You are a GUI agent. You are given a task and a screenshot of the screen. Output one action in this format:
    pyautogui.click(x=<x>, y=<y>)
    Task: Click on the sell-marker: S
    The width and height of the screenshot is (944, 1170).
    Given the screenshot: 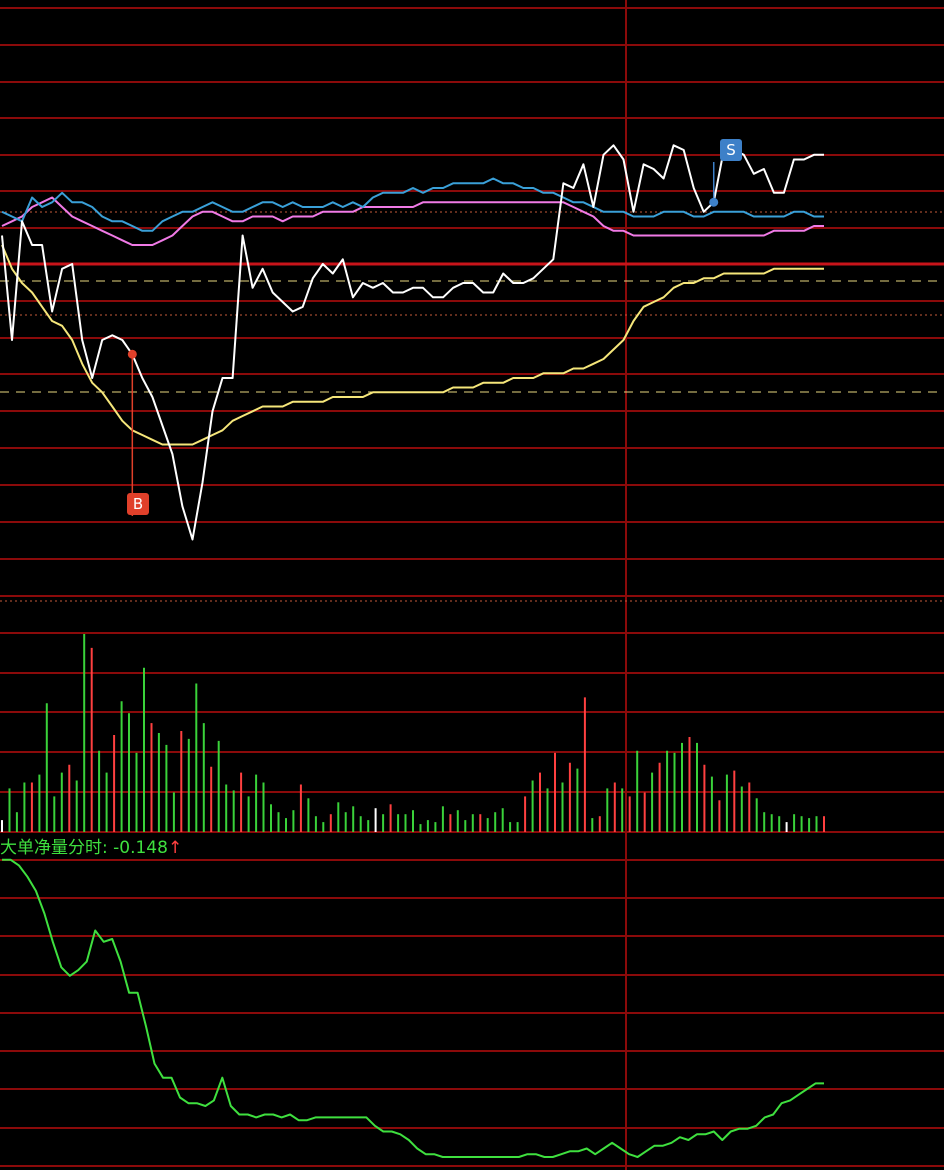 What is the action you would take?
    pyautogui.click(x=731, y=150)
    